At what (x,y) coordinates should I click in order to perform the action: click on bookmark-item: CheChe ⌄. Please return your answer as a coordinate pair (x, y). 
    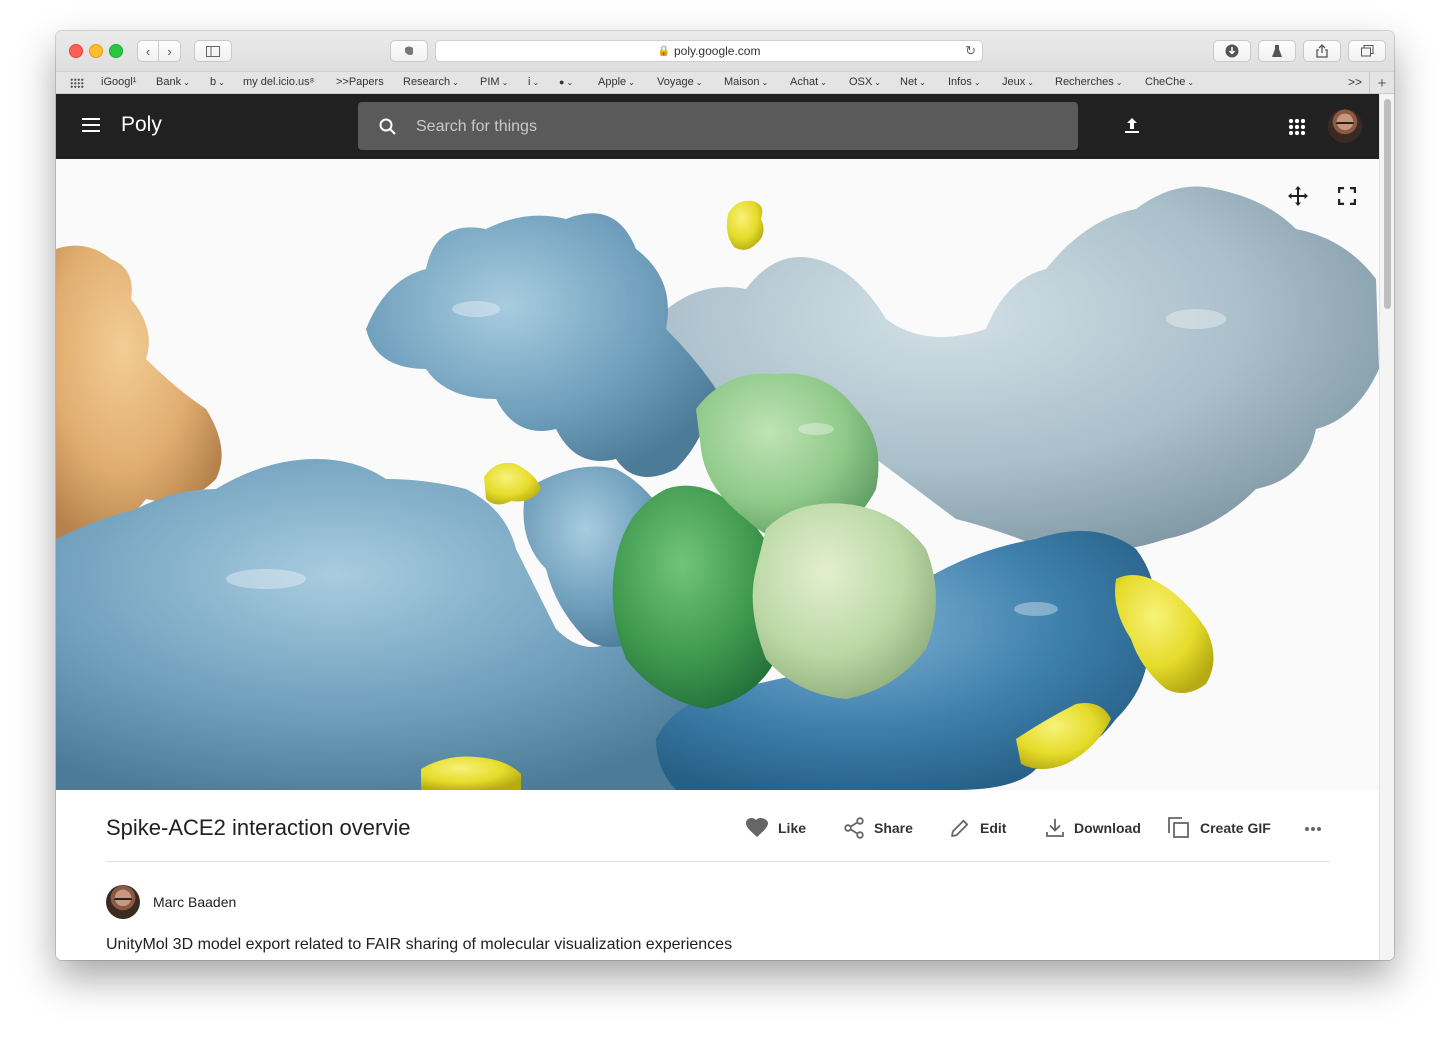
    Looking at the image, I should click on (1169, 82).